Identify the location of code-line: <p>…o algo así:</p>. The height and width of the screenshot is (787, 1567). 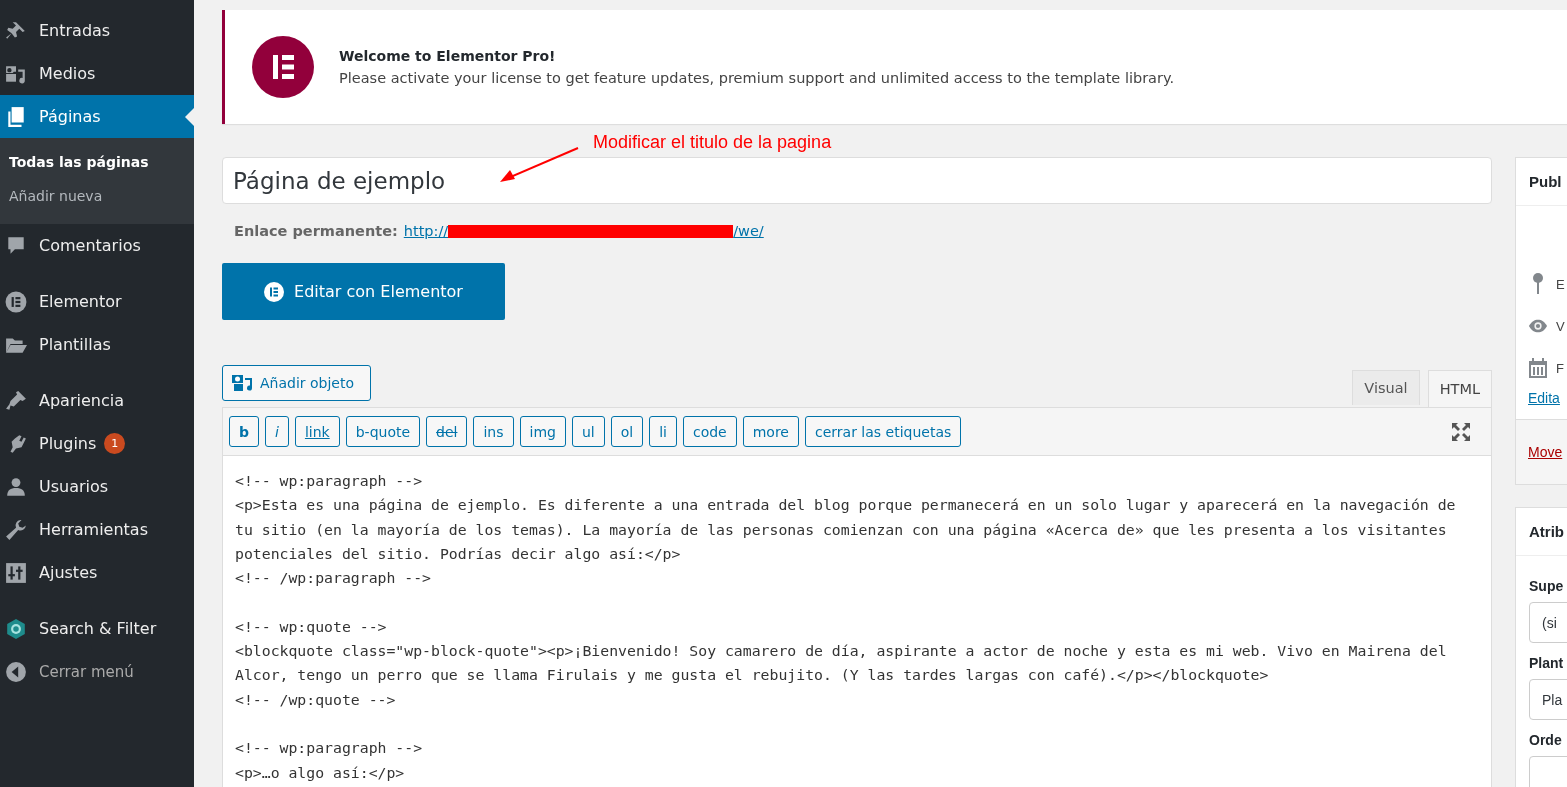
(320, 772).